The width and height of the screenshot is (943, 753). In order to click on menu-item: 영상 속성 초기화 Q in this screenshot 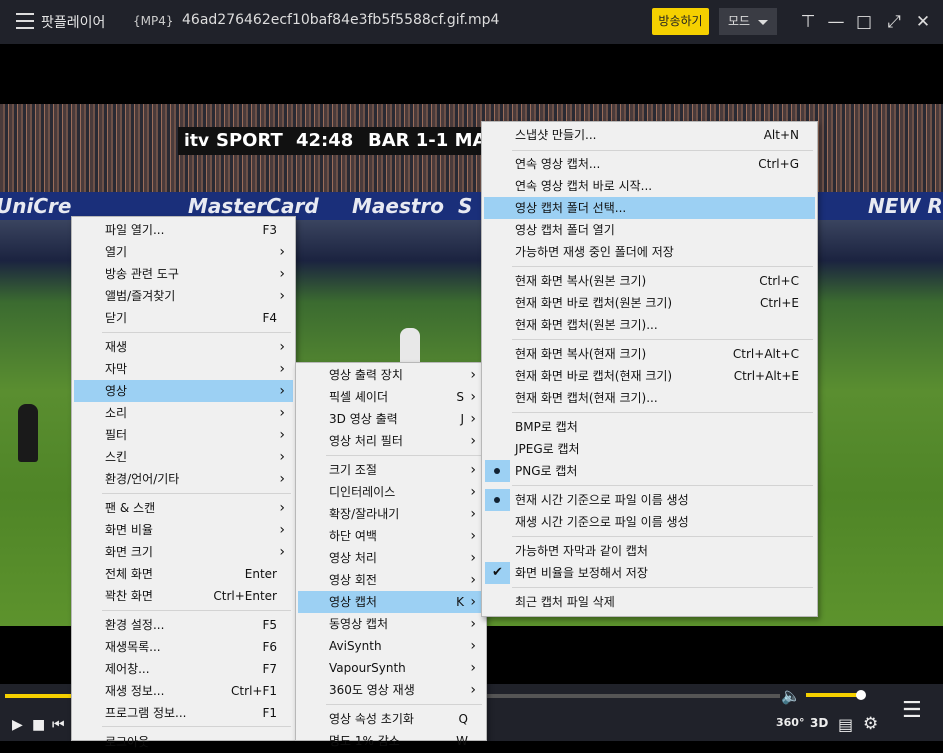, I will do `click(391, 719)`.